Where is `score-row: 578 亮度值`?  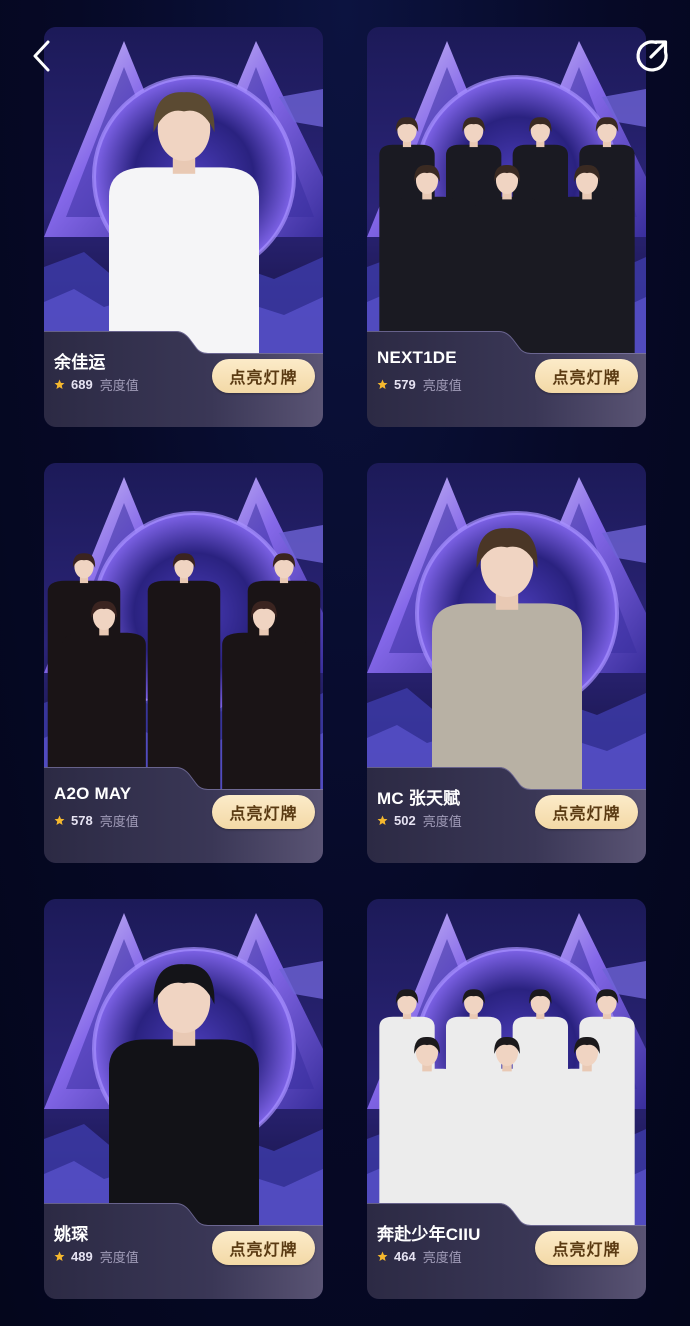
score-row: 578 亮度值 is located at coordinates (96, 820).